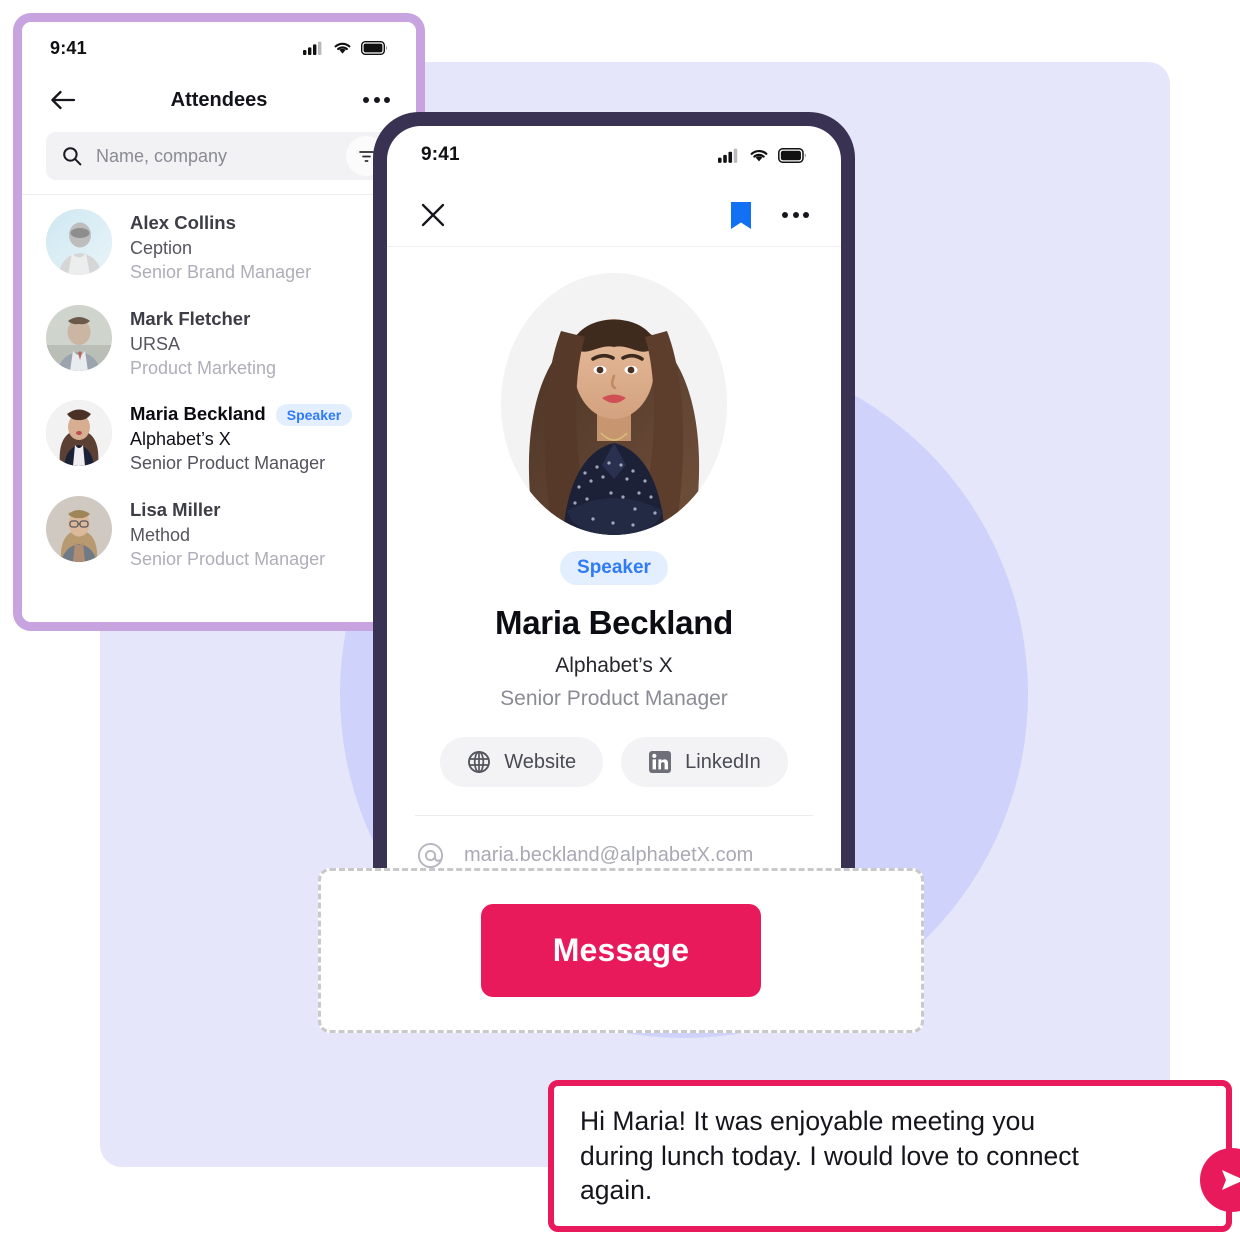  I want to click on linkedin-icon, so click(660, 762).